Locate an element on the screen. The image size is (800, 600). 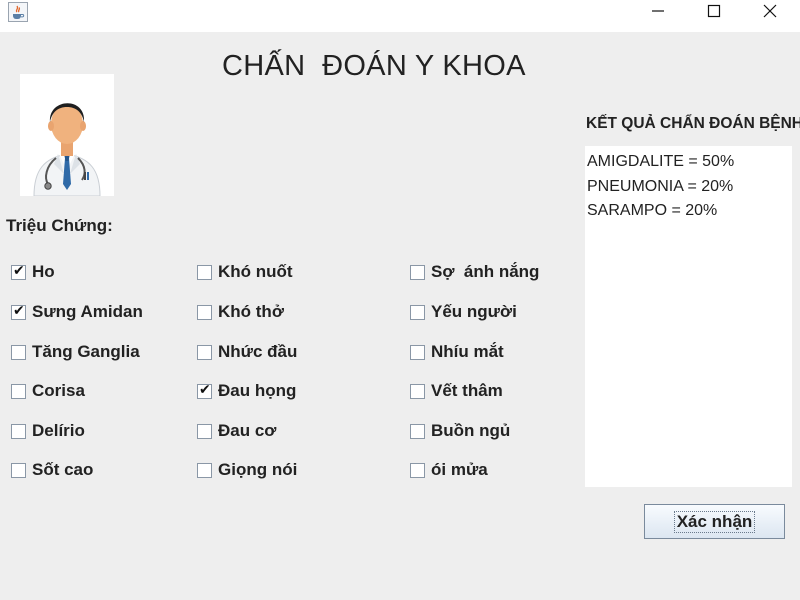
maximize-button is located at coordinates (714, 11).